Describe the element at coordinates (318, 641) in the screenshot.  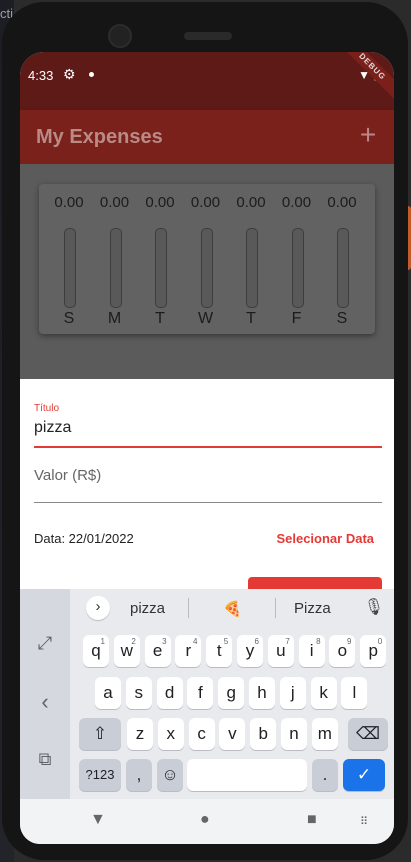
I see `key-hint: 8` at that location.